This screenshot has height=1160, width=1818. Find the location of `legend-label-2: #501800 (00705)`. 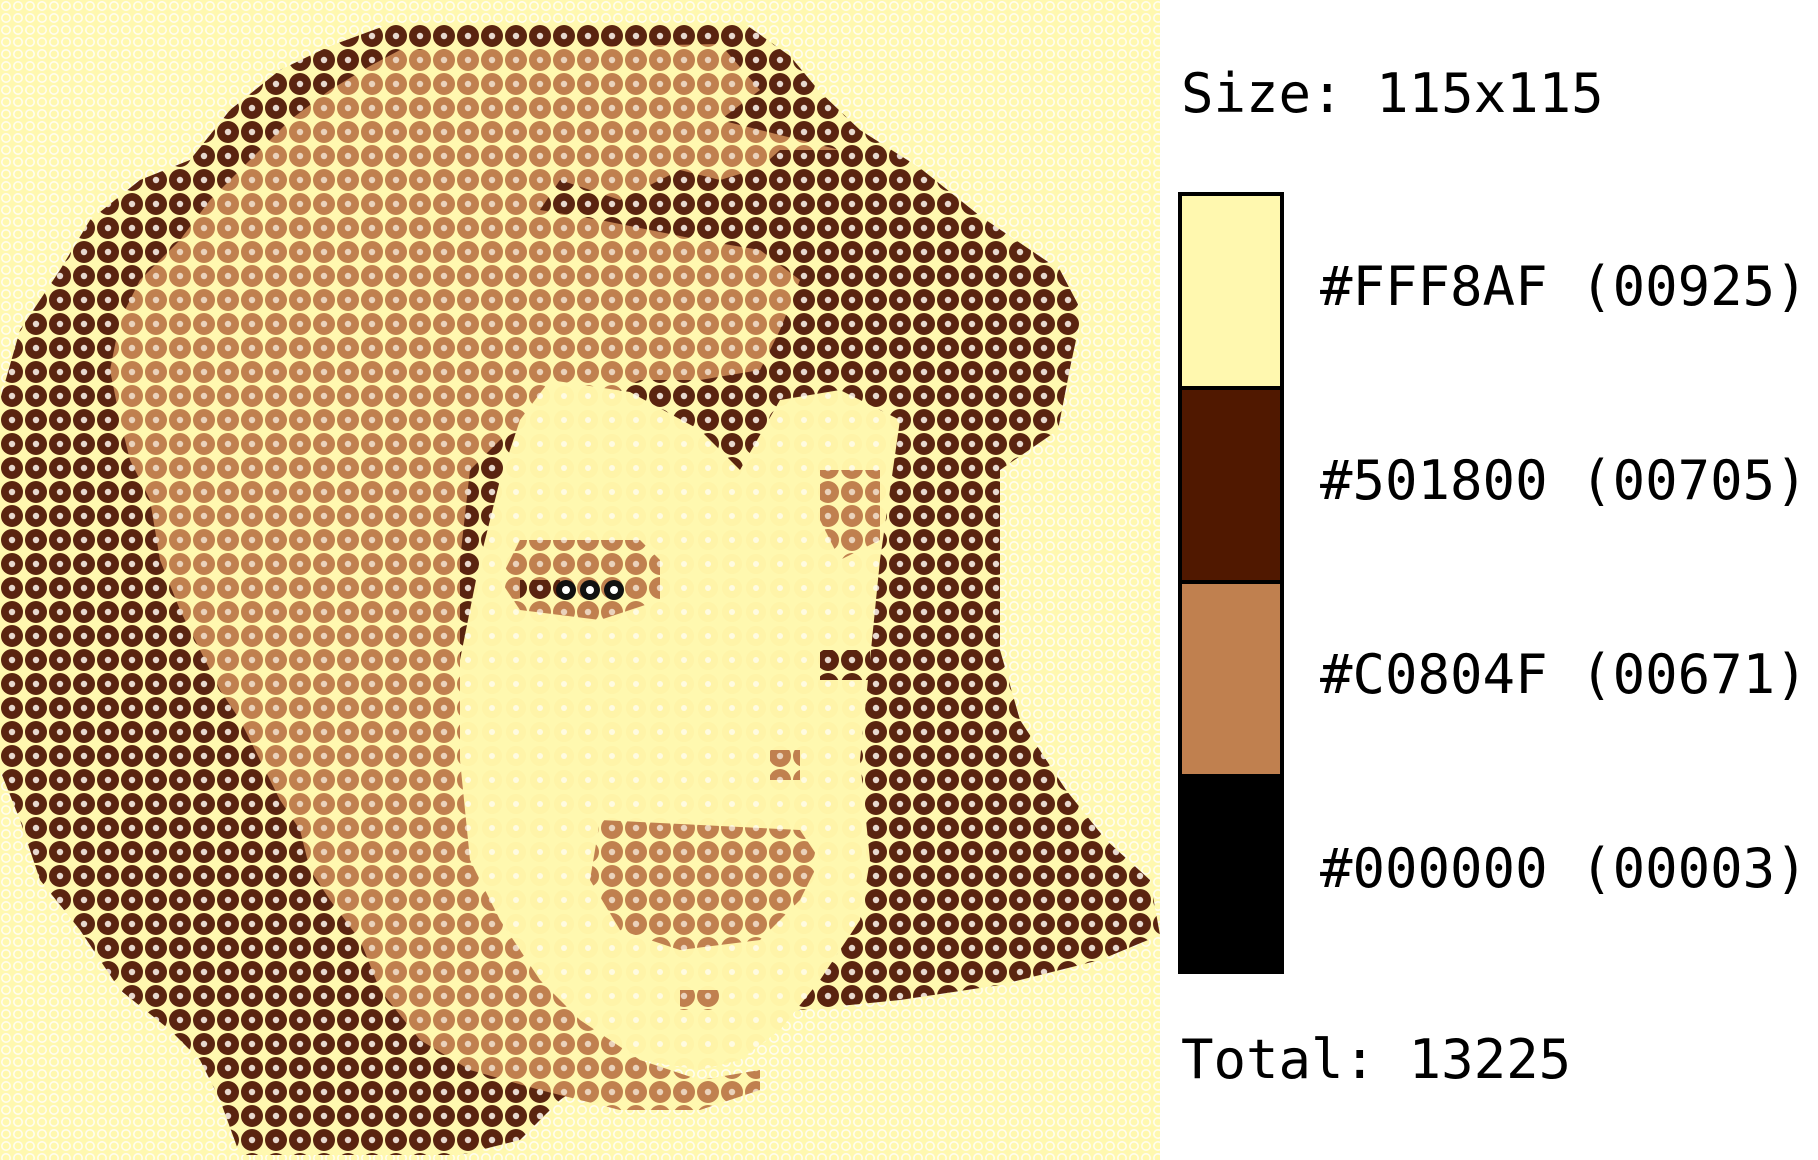

legend-label-2: #501800 (00705) is located at coordinates (1564, 480).